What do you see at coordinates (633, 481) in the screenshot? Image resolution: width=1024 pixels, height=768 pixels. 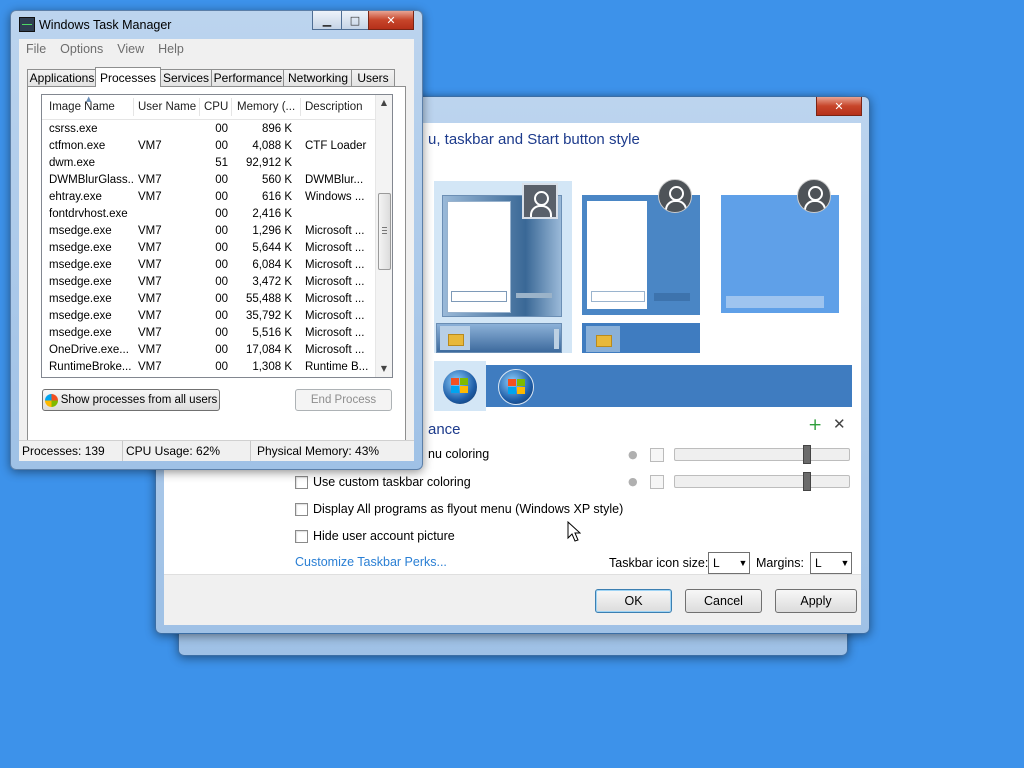 I see `drop-icon: ●` at bounding box center [633, 481].